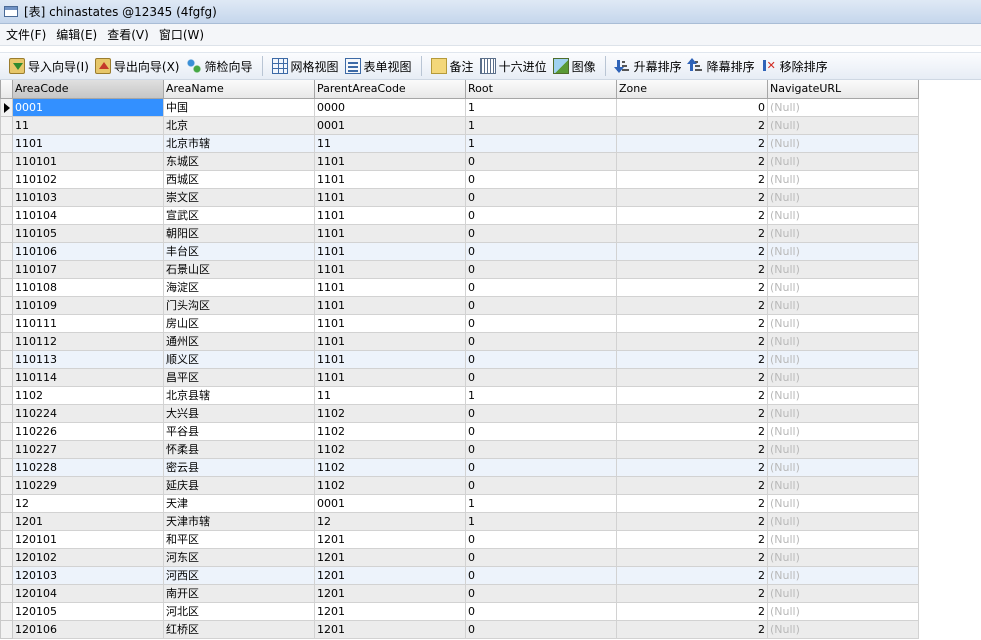 Image resolution: width=981 pixels, height=640 pixels. What do you see at coordinates (88, 251) in the screenshot?
I see `cell-areacode: 110106` at bounding box center [88, 251].